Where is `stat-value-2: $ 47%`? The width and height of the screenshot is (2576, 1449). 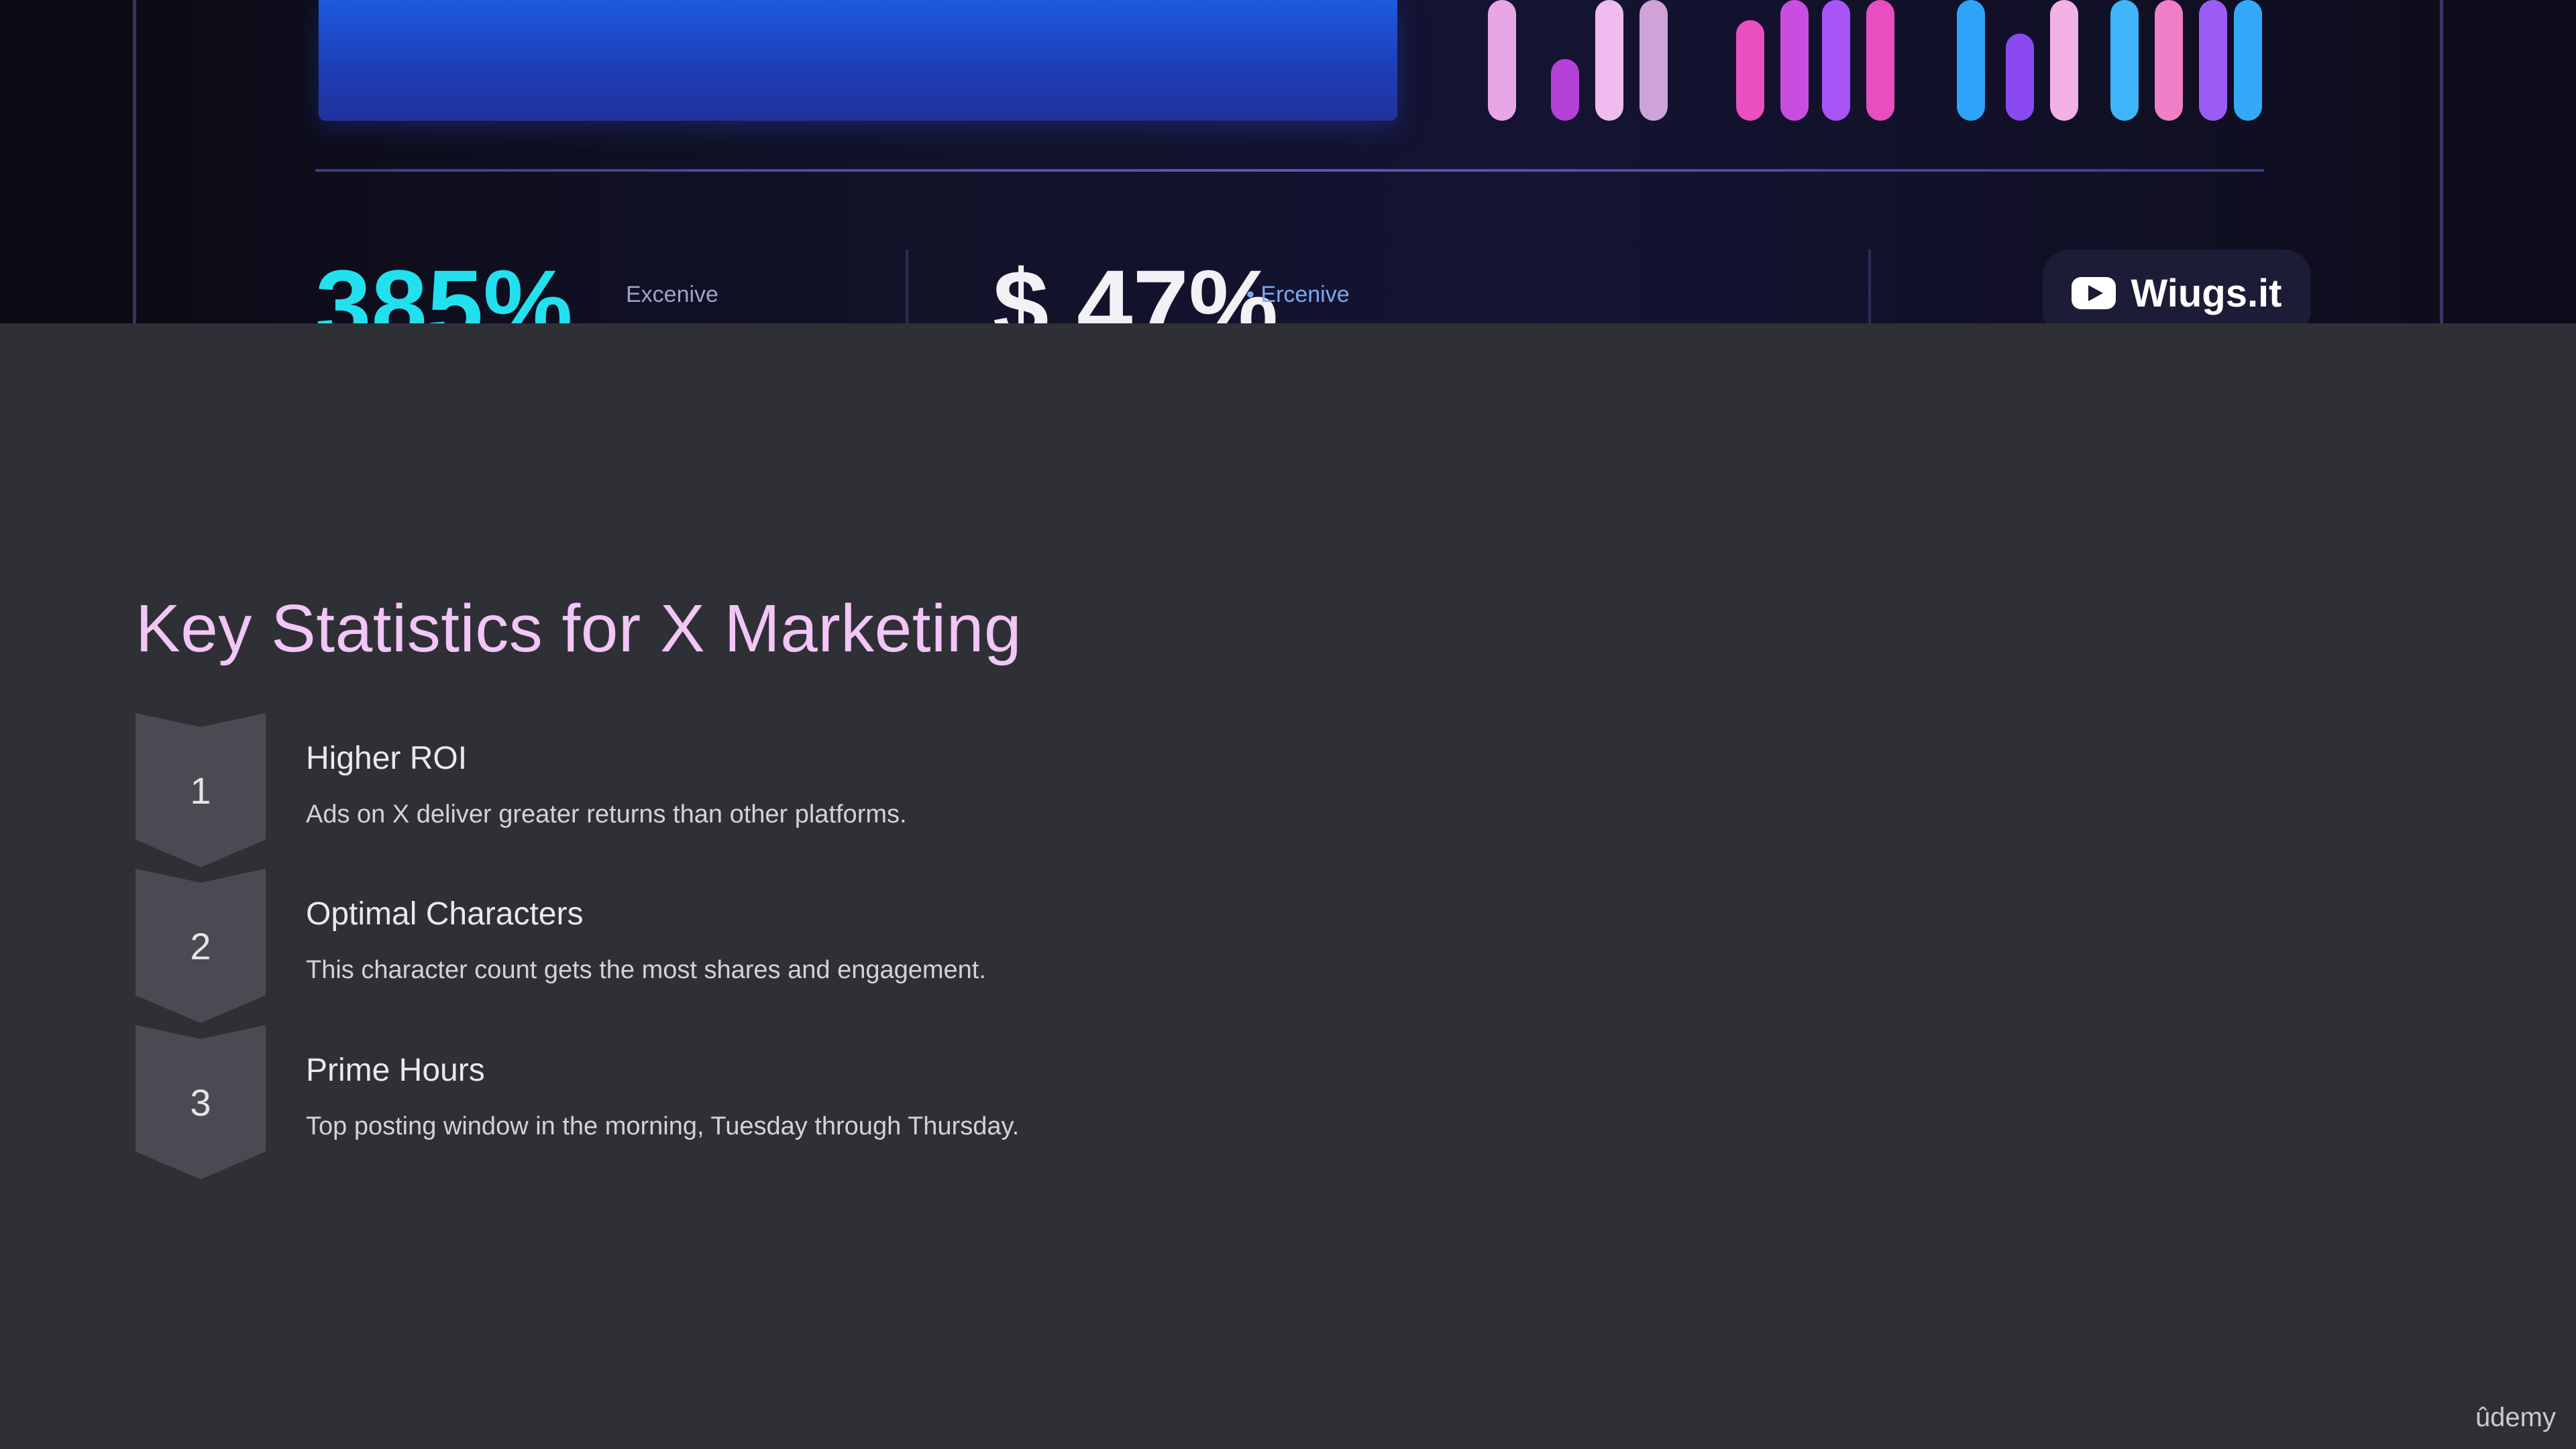 stat-value-2: $ 47% is located at coordinates (1136, 286).